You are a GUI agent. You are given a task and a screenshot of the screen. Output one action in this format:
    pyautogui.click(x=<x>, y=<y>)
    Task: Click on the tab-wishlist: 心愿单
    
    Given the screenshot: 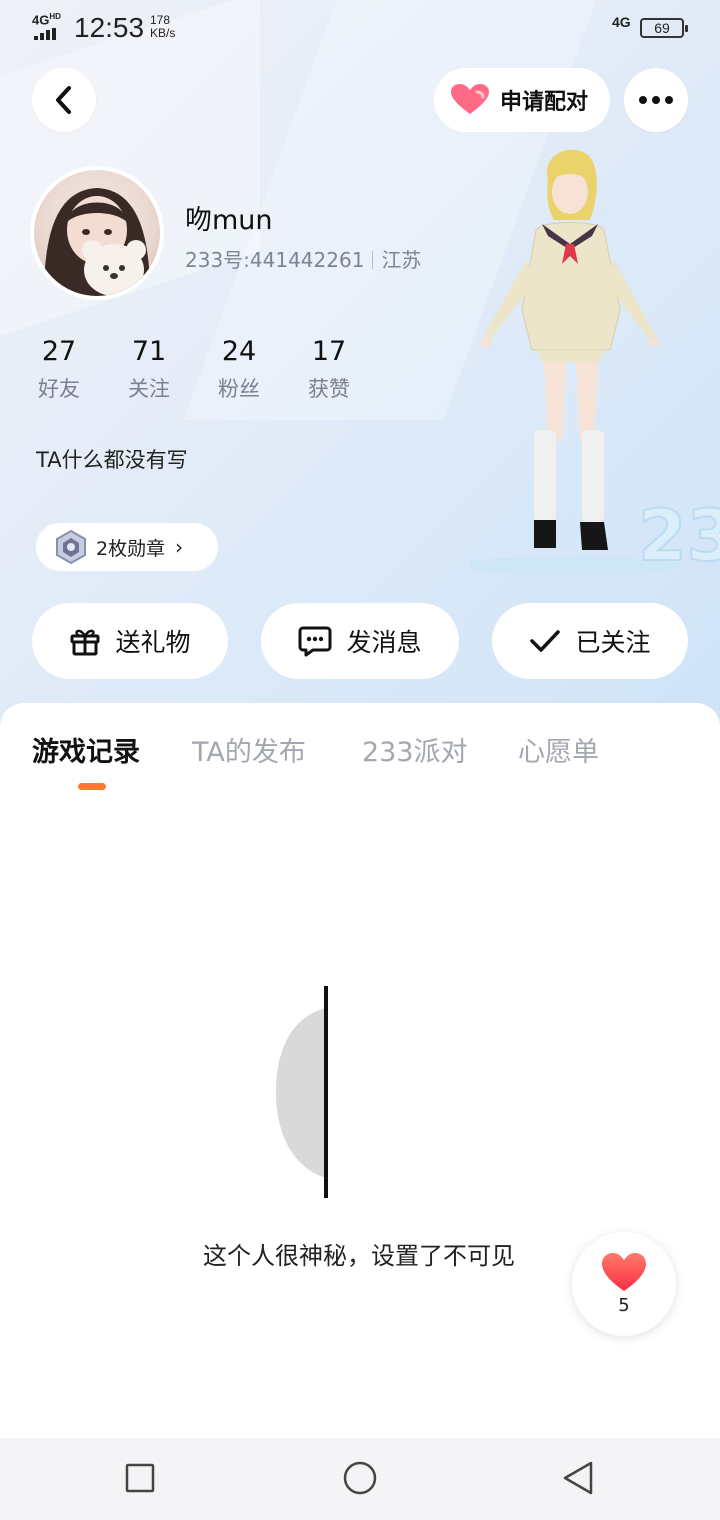 What is the action you would take?
    pyautogui.click(x=558, y=749)
    